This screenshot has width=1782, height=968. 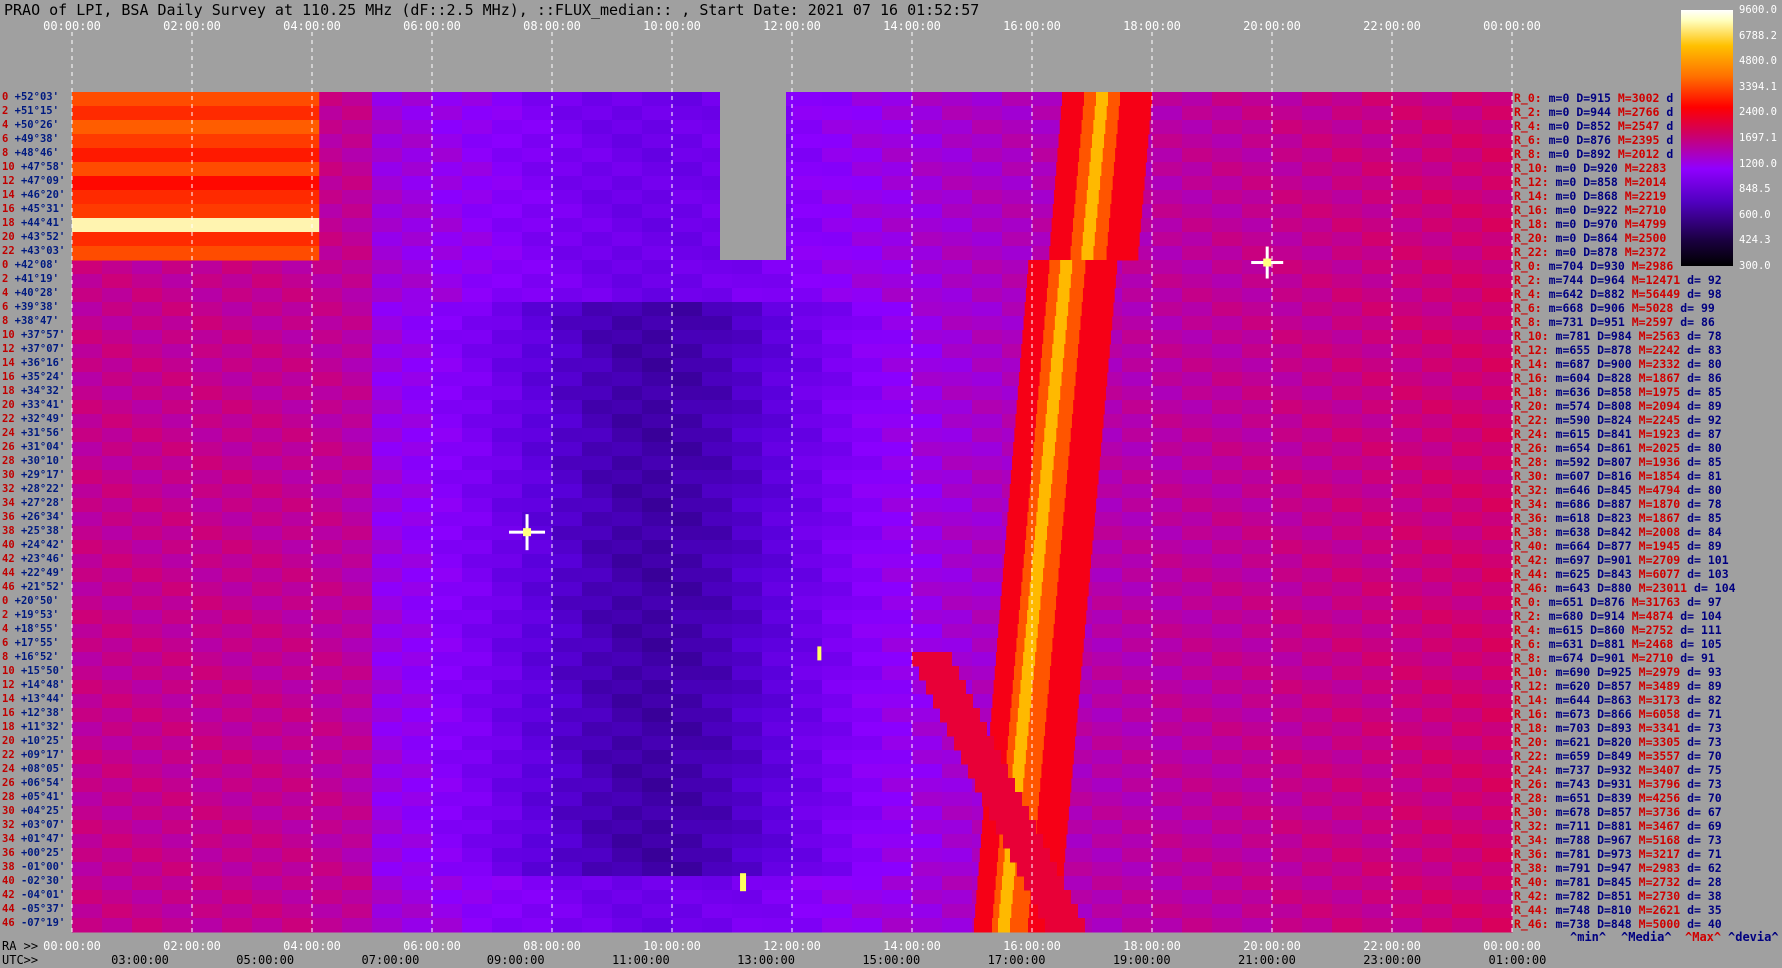 What do you see at coordinates (1701, 546) in the screenshot?
I see `stat-field: d= 89` at bounding box center [1701, 546].